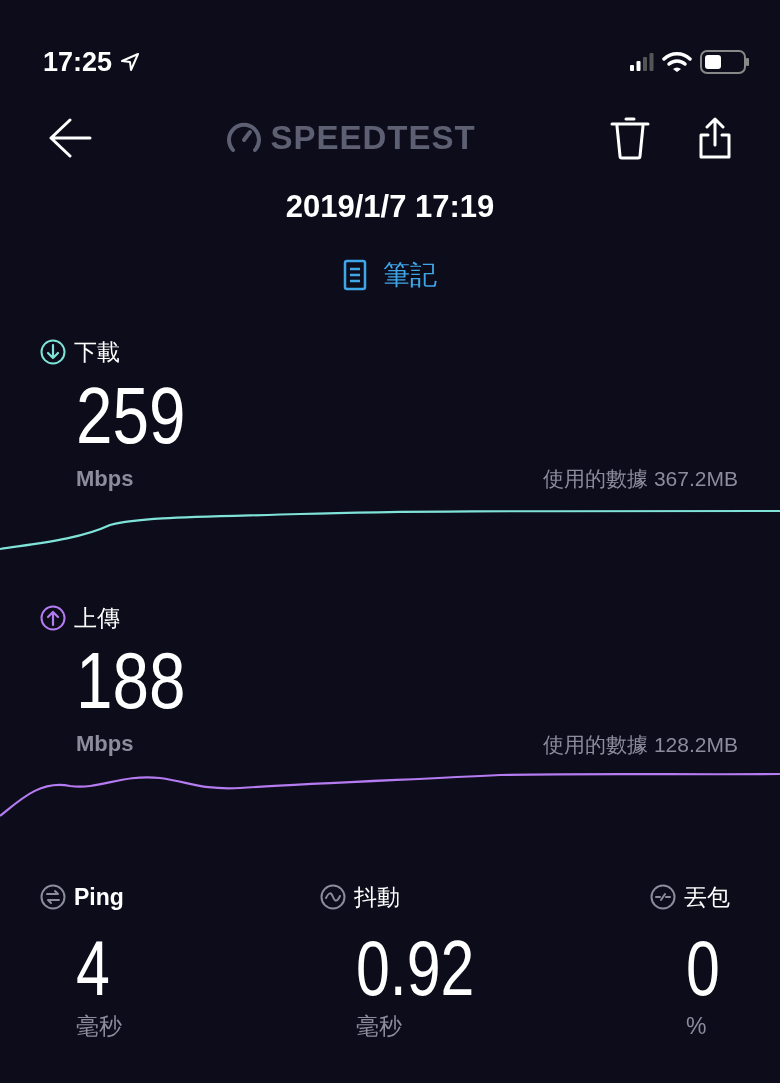 The height and width of the screenshot is (1083, 780). Describe the element at coordinates (415, 967) in the screenshot. I see `metric-value: 0.92` at that location.